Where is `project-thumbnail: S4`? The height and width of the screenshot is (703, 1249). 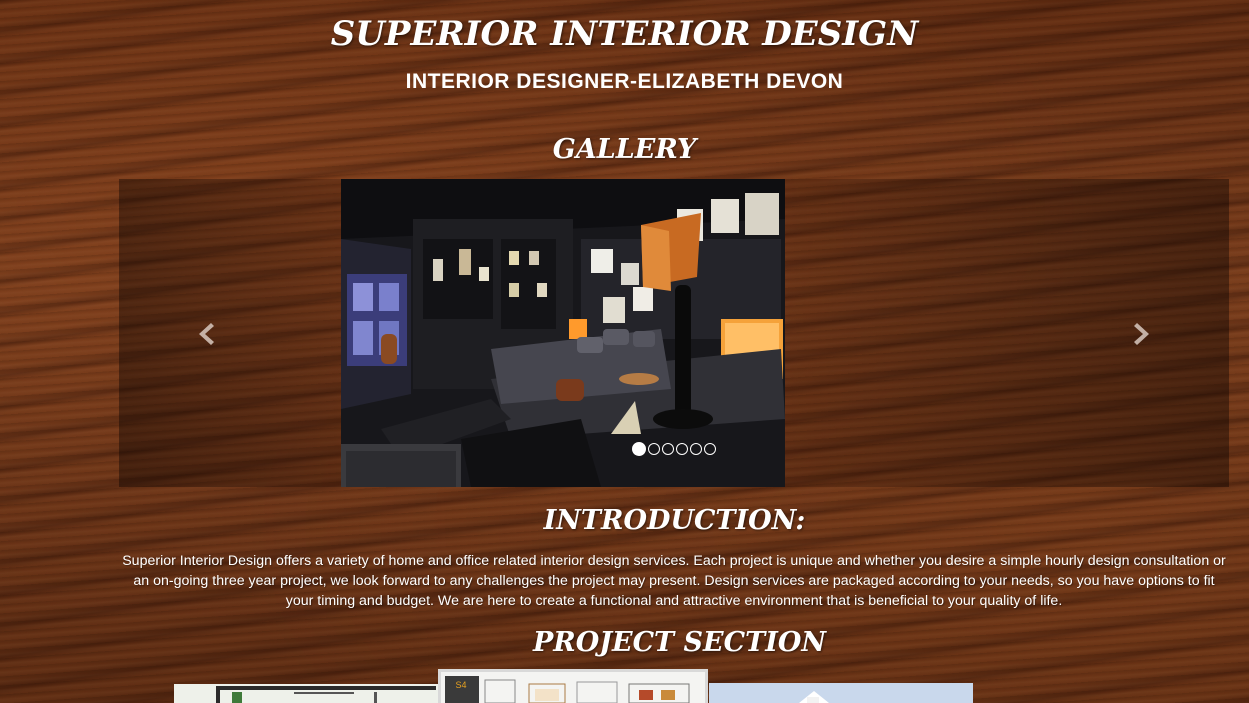 project-thumbnail: S4 is located at coordinates (573, 686).